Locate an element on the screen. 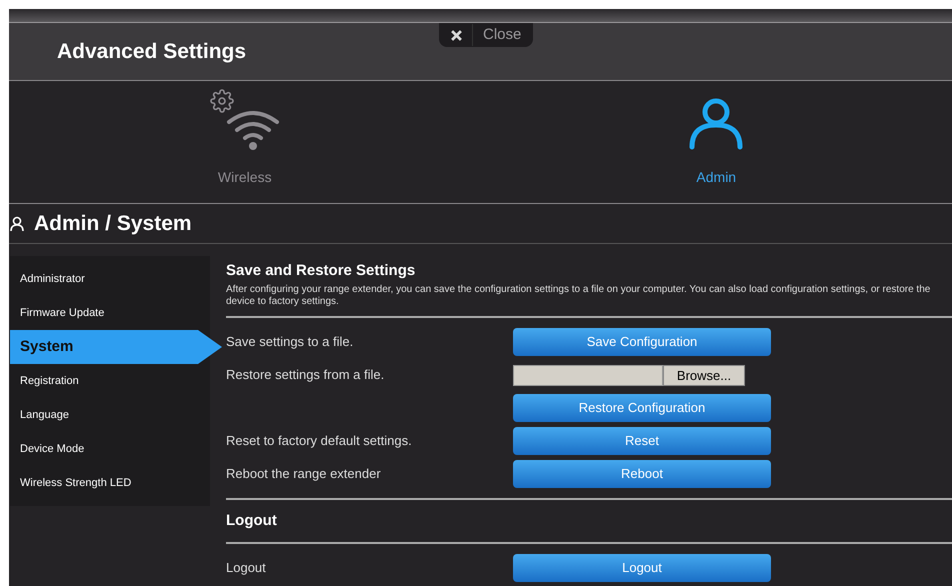 The height and width of the screenshot is (586, 952). row-label: Restore settings from a file. is located at coordinates (305, 374).